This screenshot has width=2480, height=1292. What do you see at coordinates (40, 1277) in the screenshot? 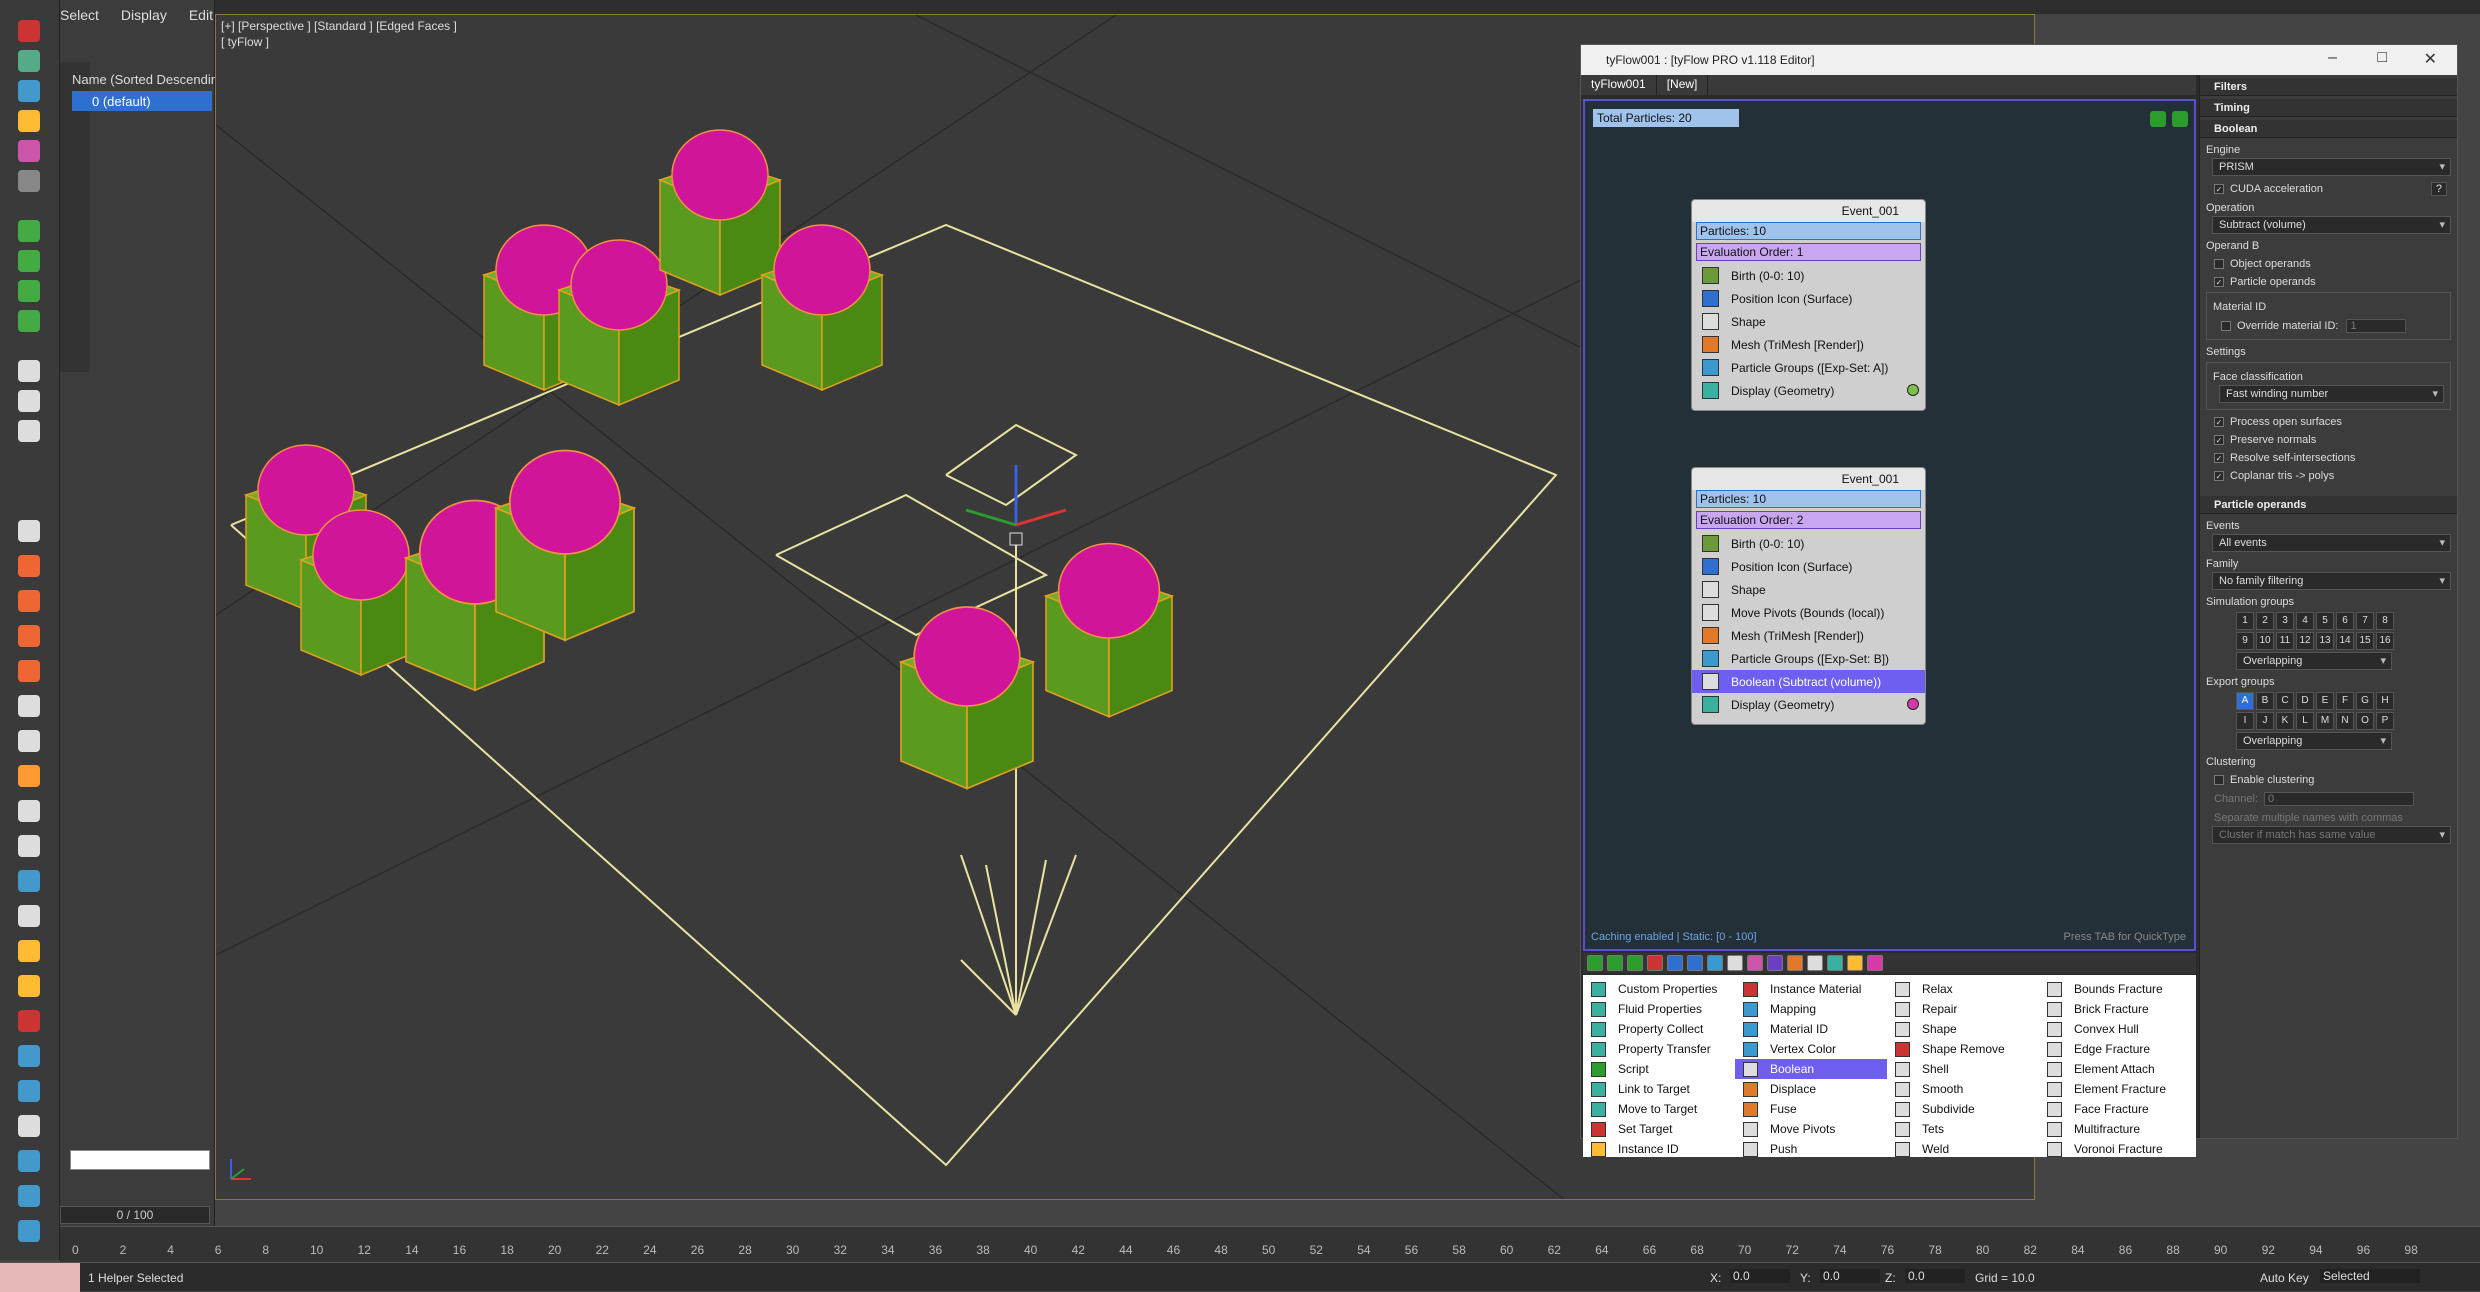
I see `maxscript-listener` at bounding box center [40, 1277].